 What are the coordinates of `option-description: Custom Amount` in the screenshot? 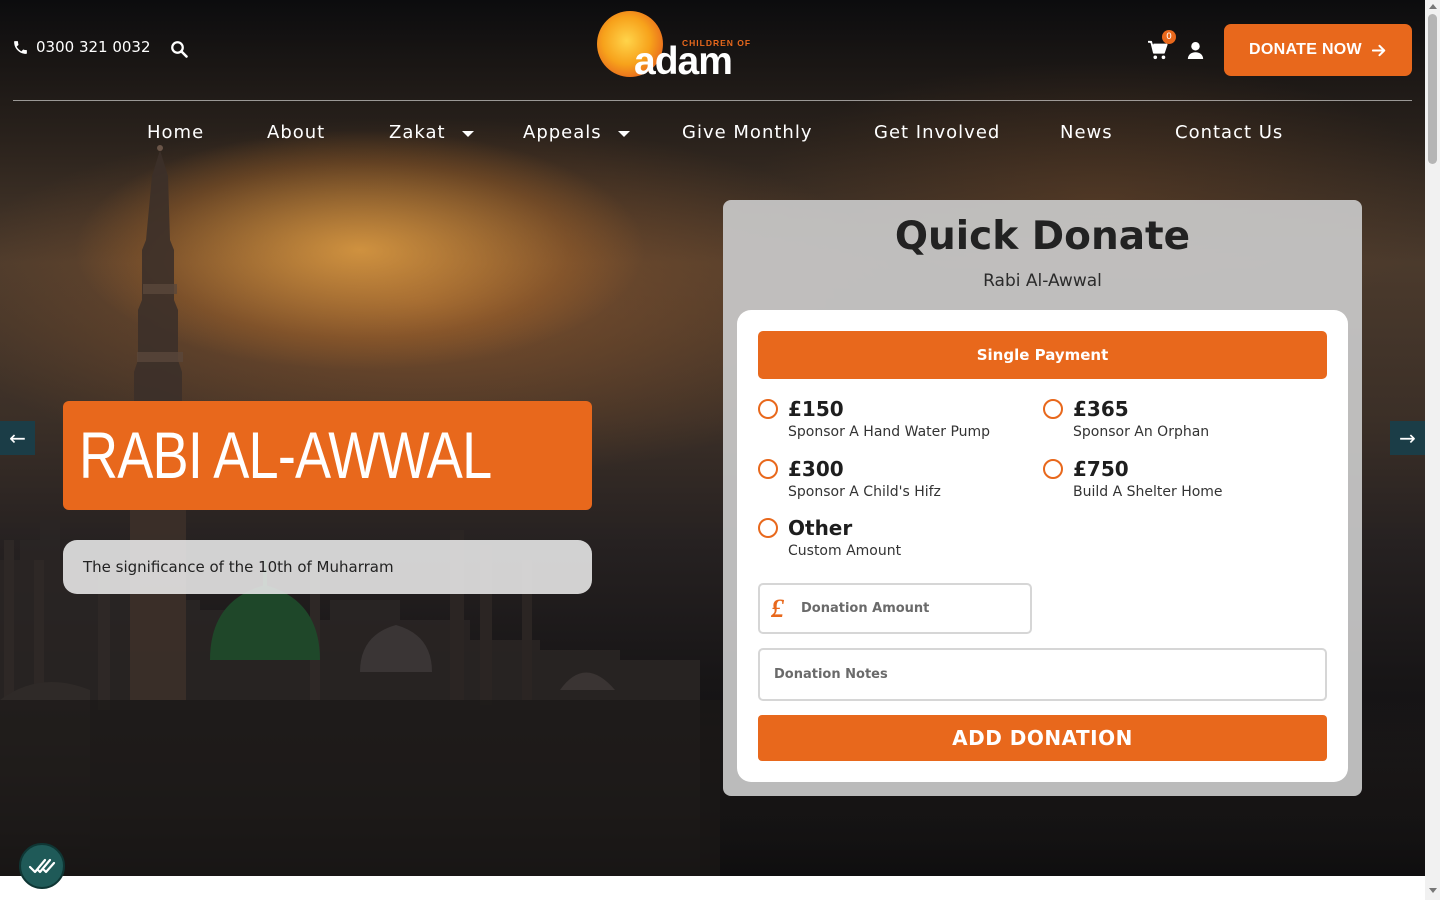 It's located at (845, 551).